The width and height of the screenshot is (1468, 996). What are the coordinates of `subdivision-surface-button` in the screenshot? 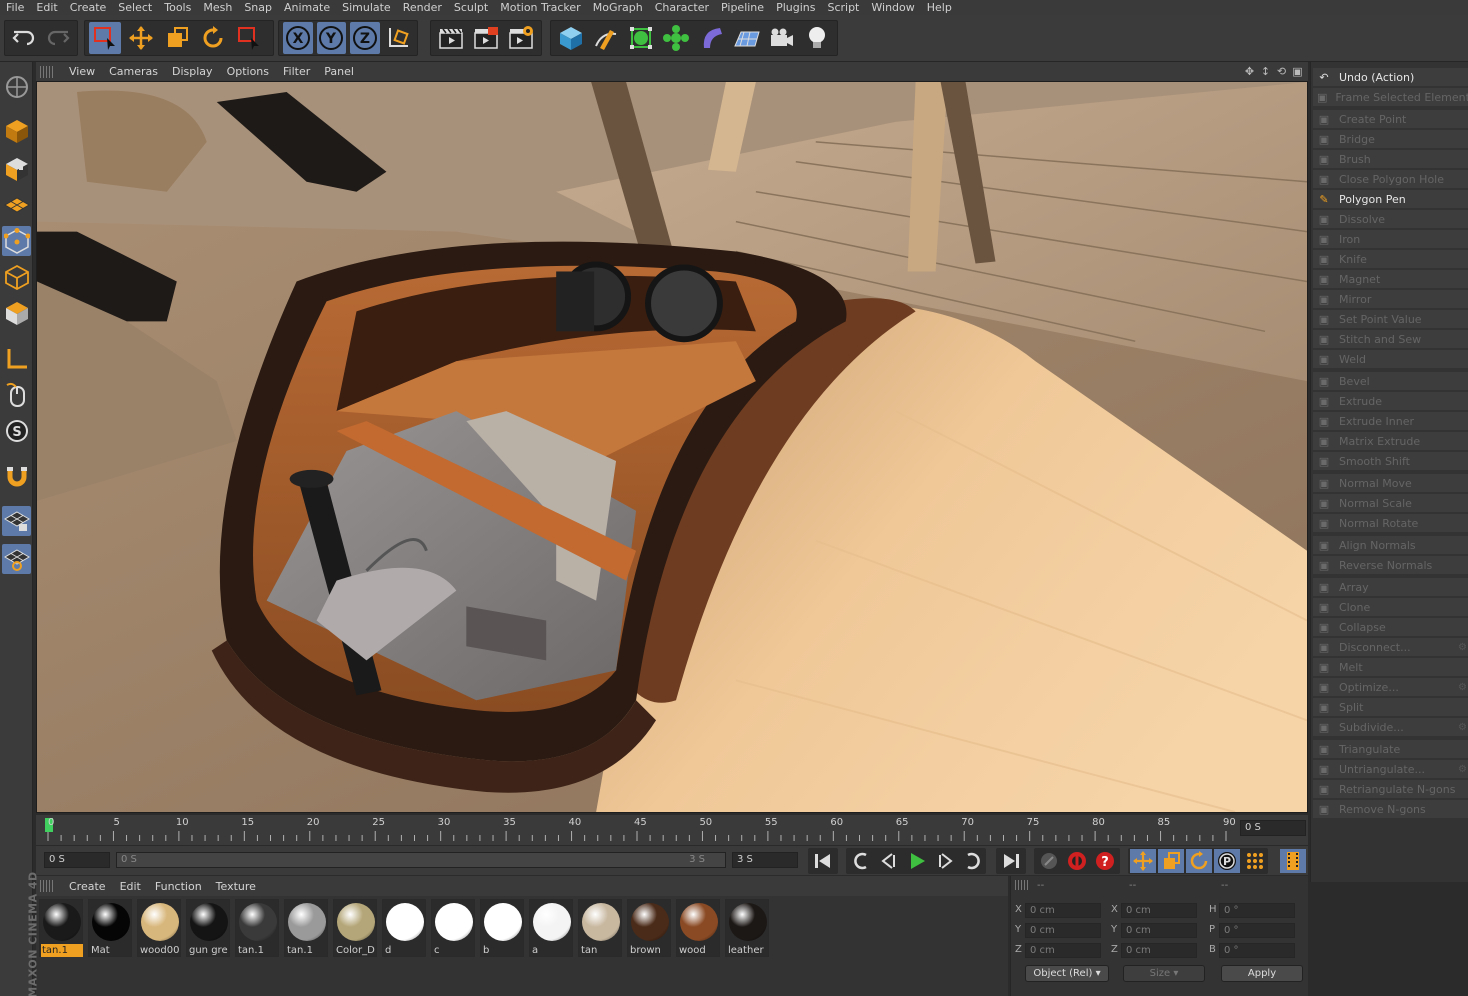 It's located at (641, 38).